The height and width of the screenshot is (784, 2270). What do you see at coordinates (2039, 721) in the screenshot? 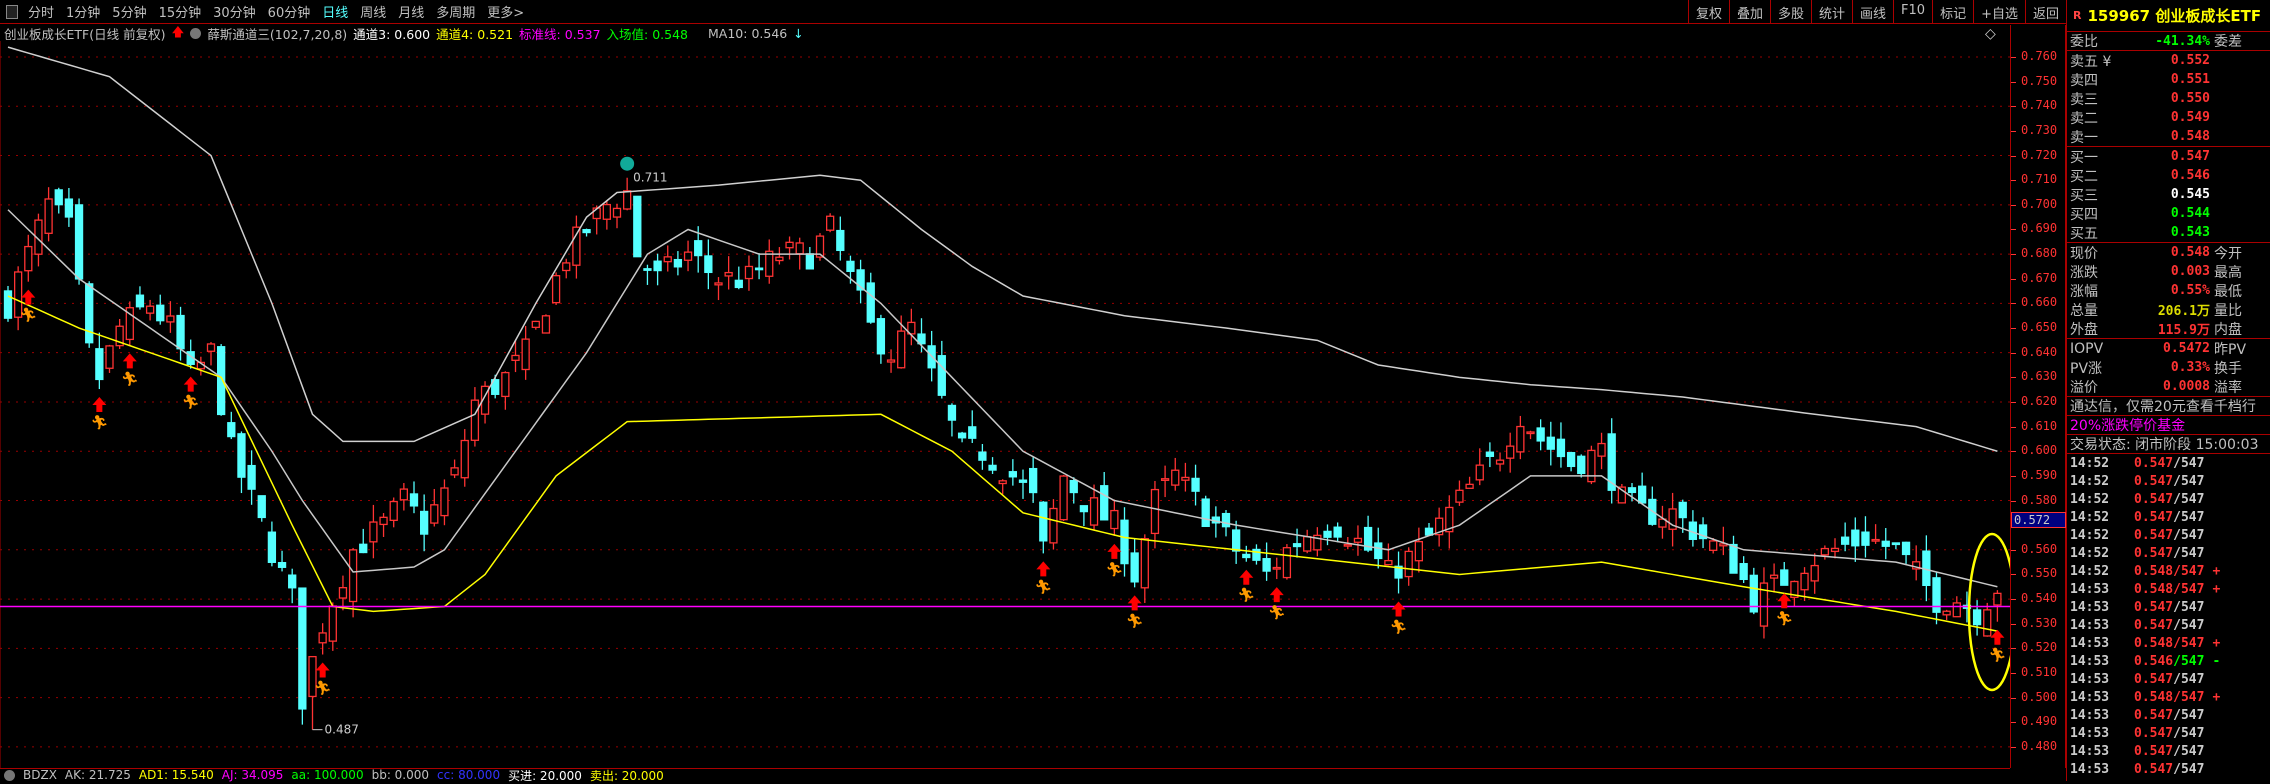
I see `axis-label: 0.490` at bounding box center [2039, 721].